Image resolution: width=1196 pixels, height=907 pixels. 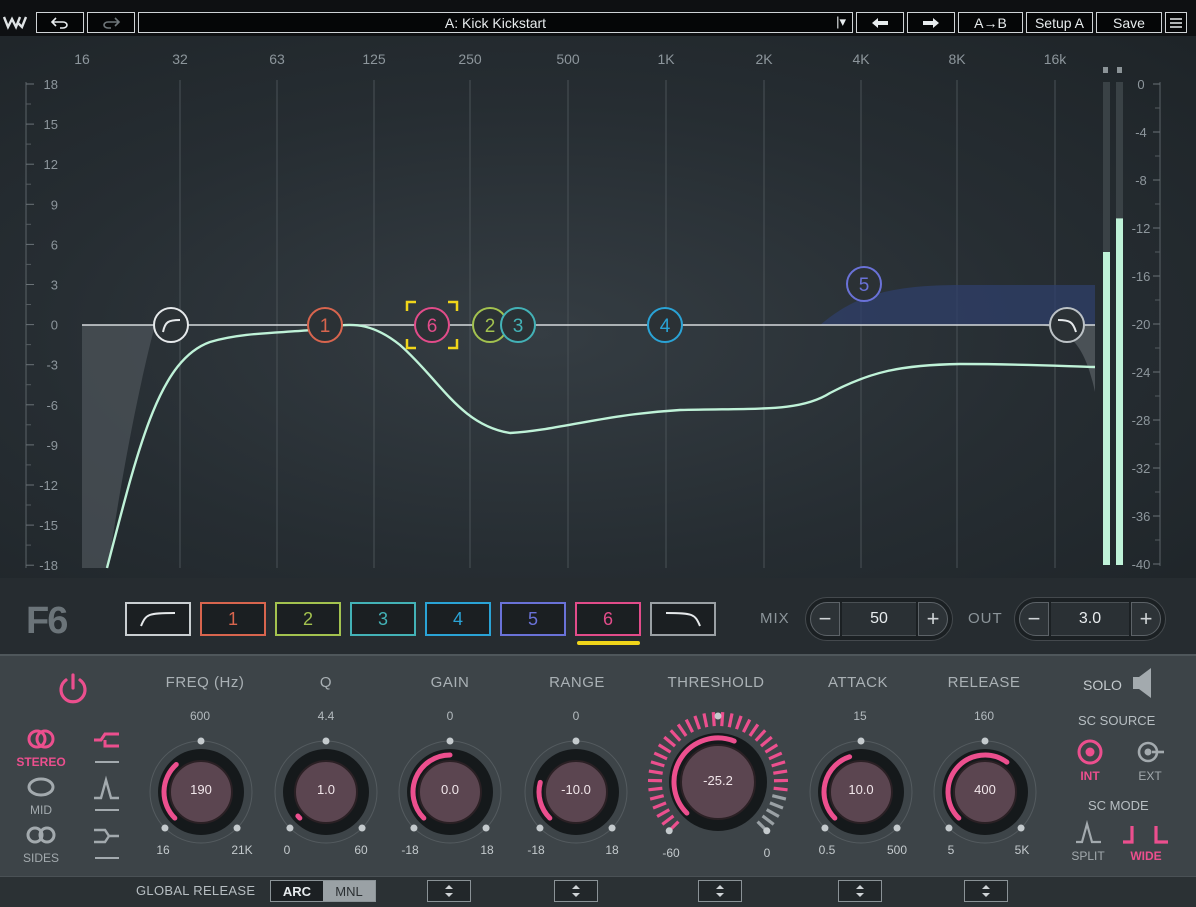 What do you see at coordinates (1141, 420) in the screenshot?
I see `meter-tick-label: -28` at bounding box center [1141, 420].